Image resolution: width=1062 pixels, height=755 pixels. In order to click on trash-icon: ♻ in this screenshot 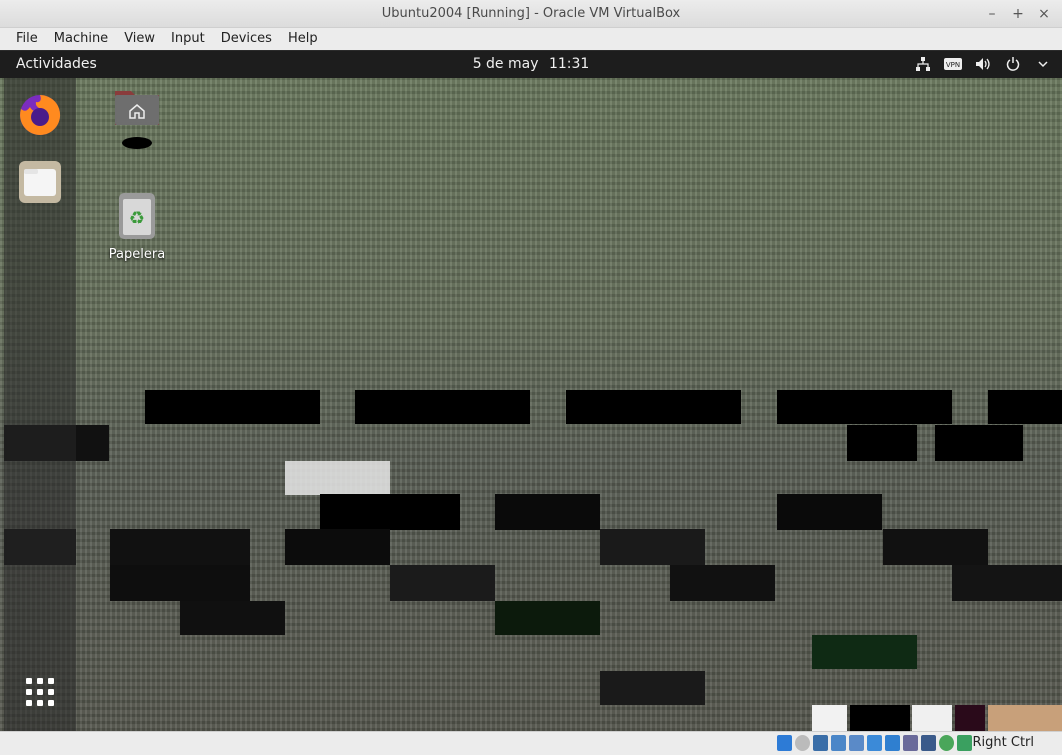, I will do `click(137, 216)`.